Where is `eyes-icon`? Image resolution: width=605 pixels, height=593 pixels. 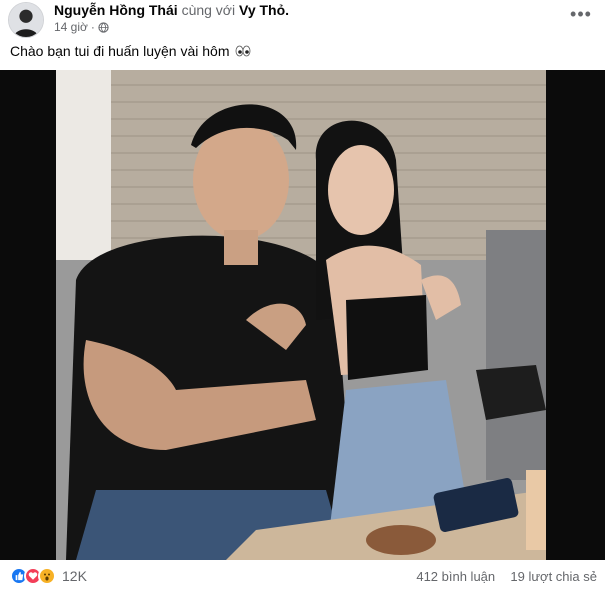 eyes-icon is located at coordinates (243, 50).